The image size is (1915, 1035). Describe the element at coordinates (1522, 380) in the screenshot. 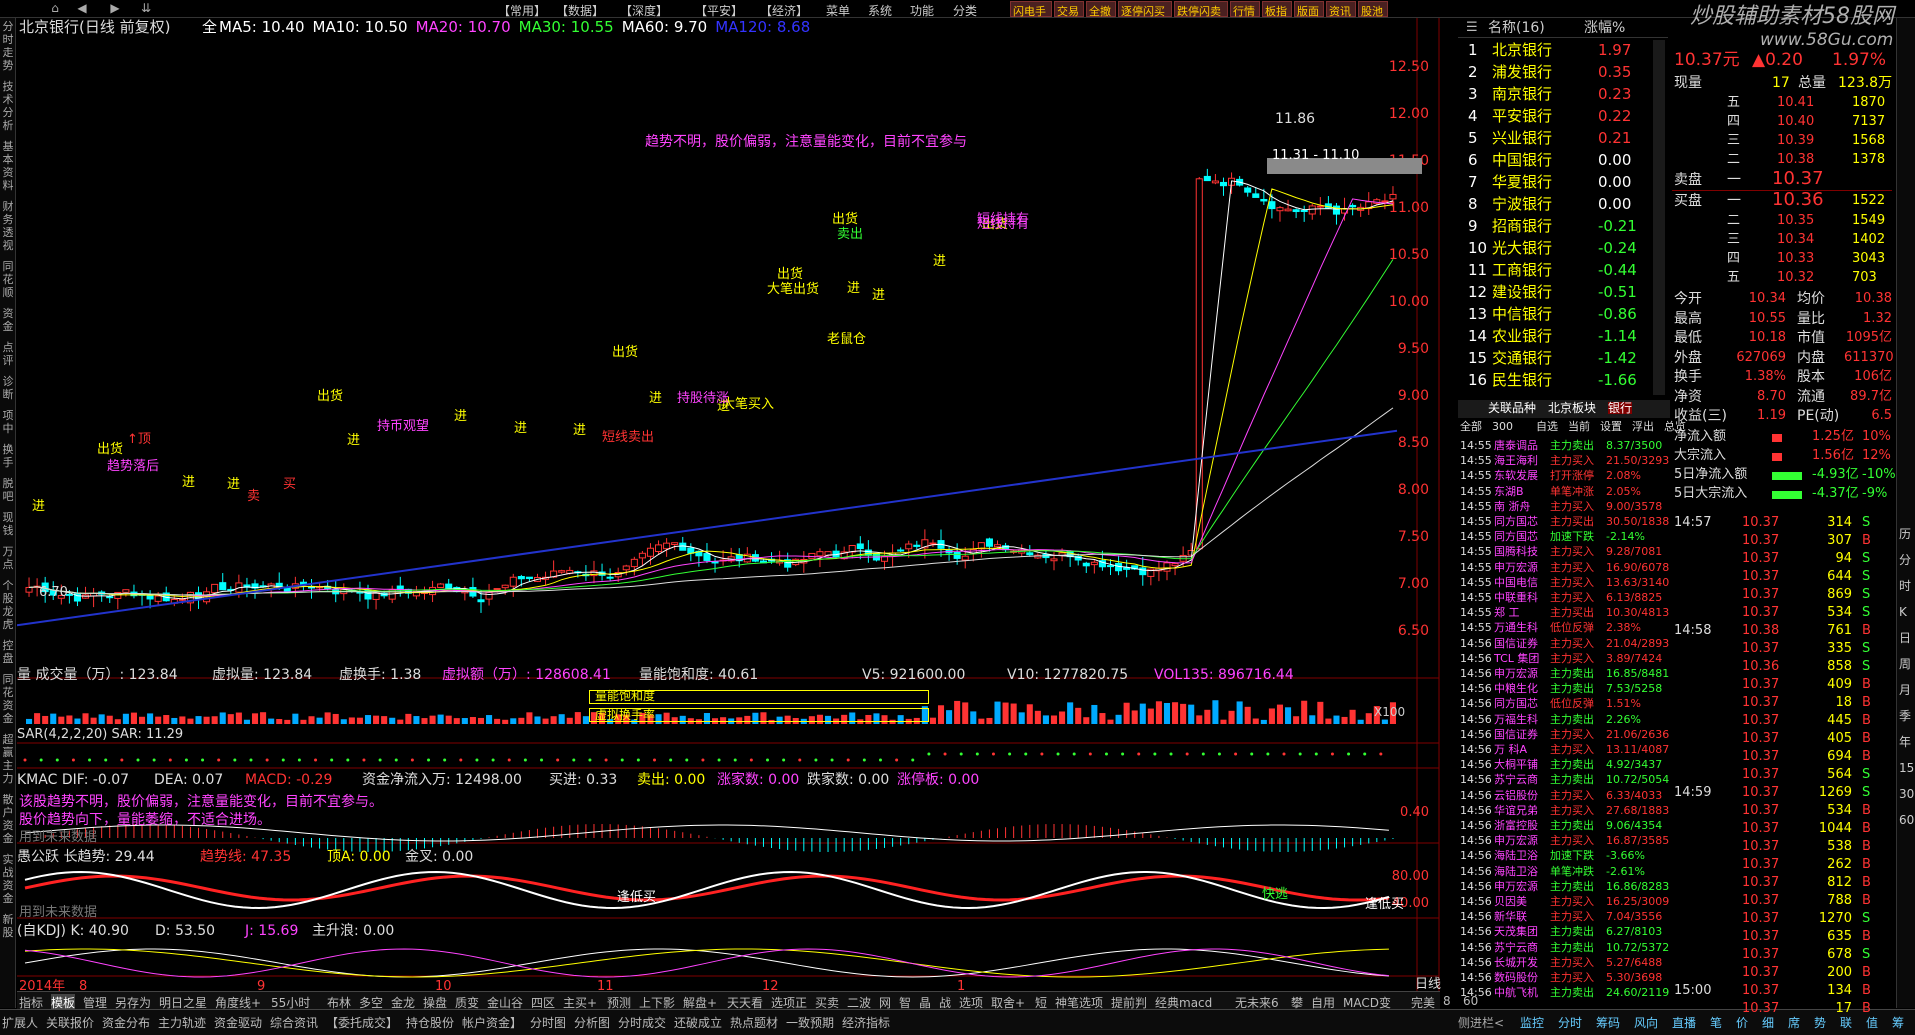

I see `watchlist-row-name: 民生银行` at that location.